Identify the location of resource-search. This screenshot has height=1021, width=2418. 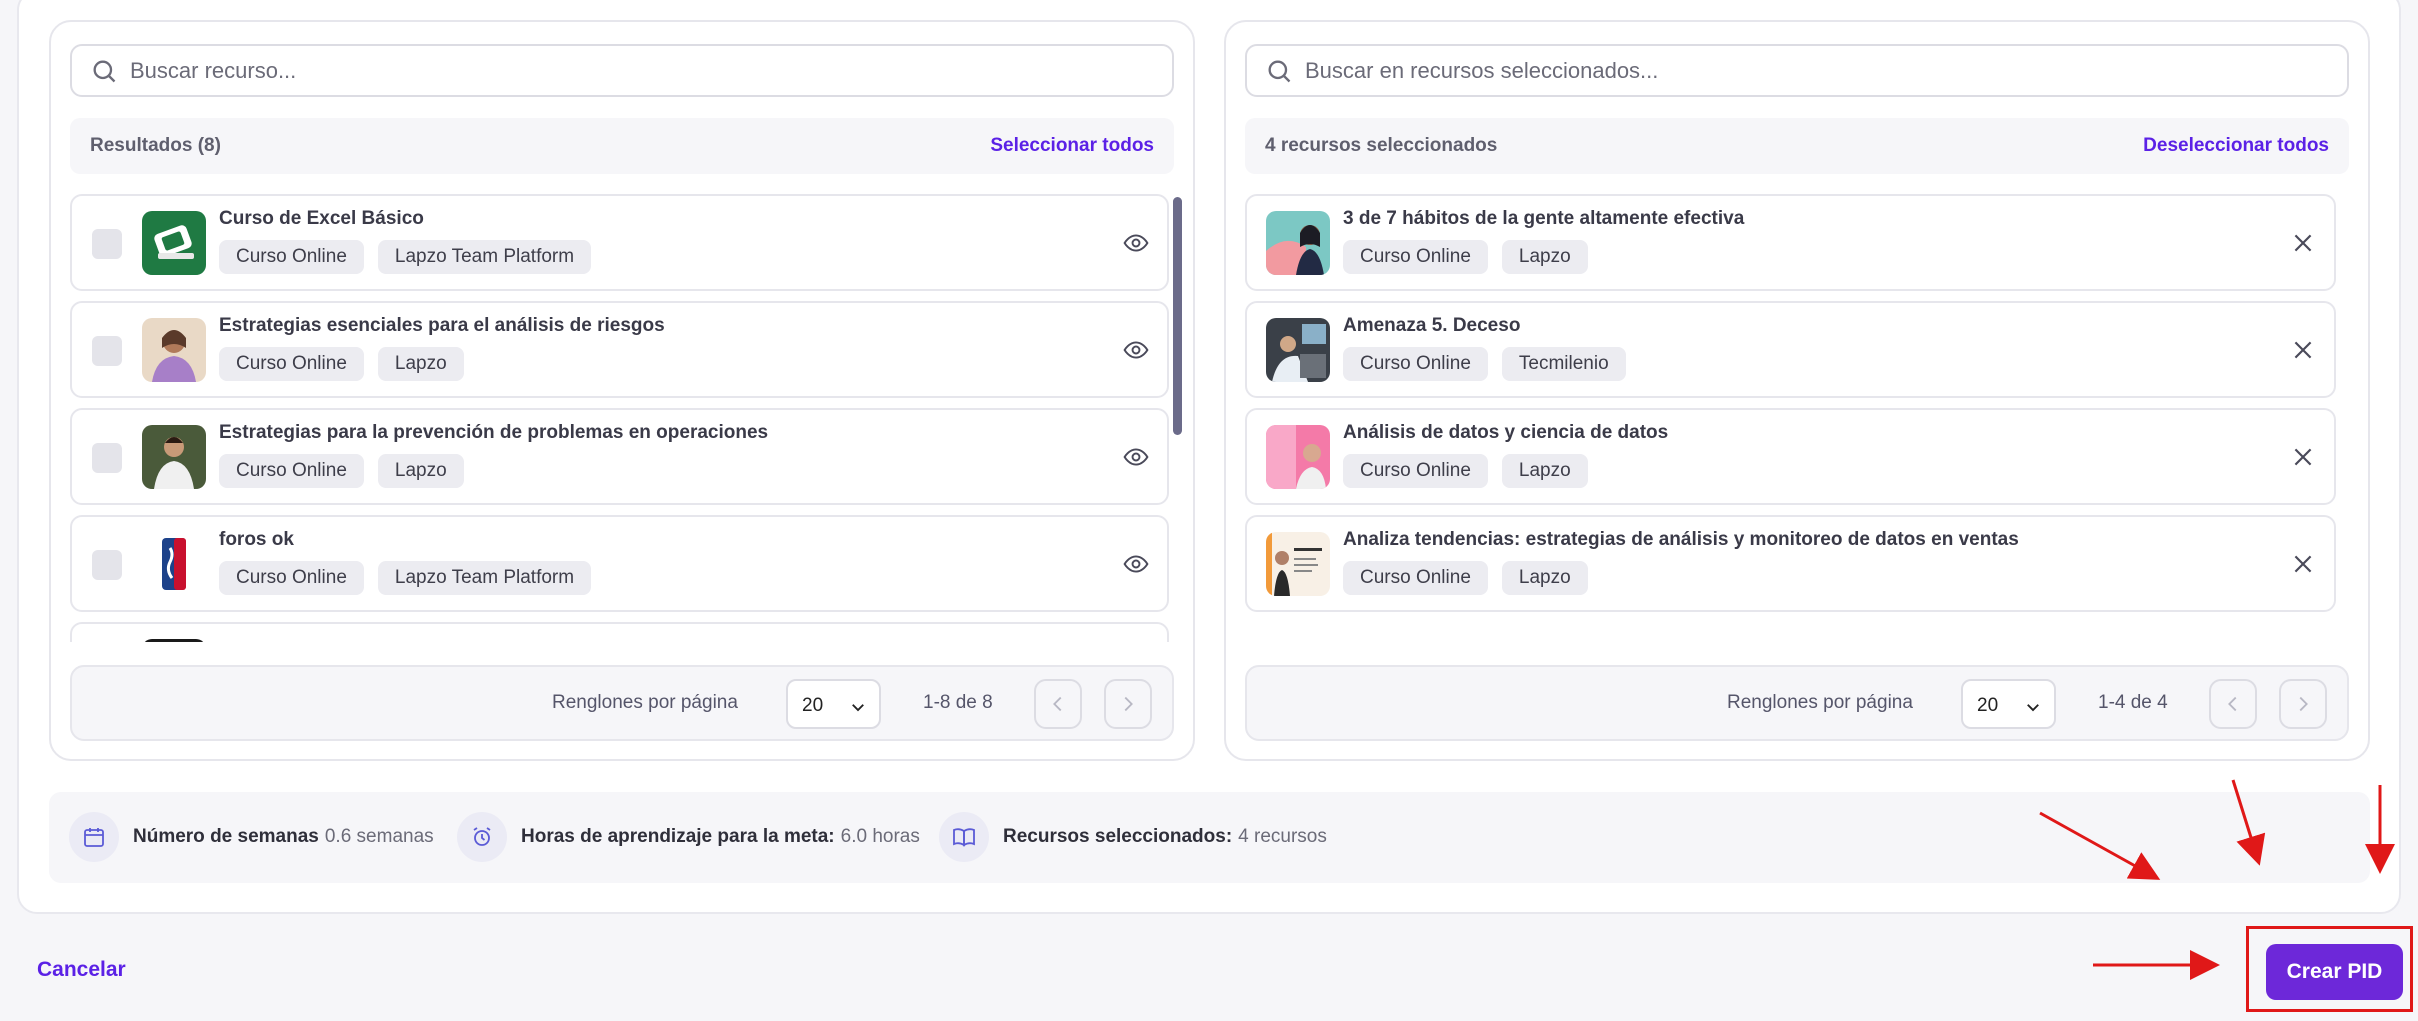
(622, 70).